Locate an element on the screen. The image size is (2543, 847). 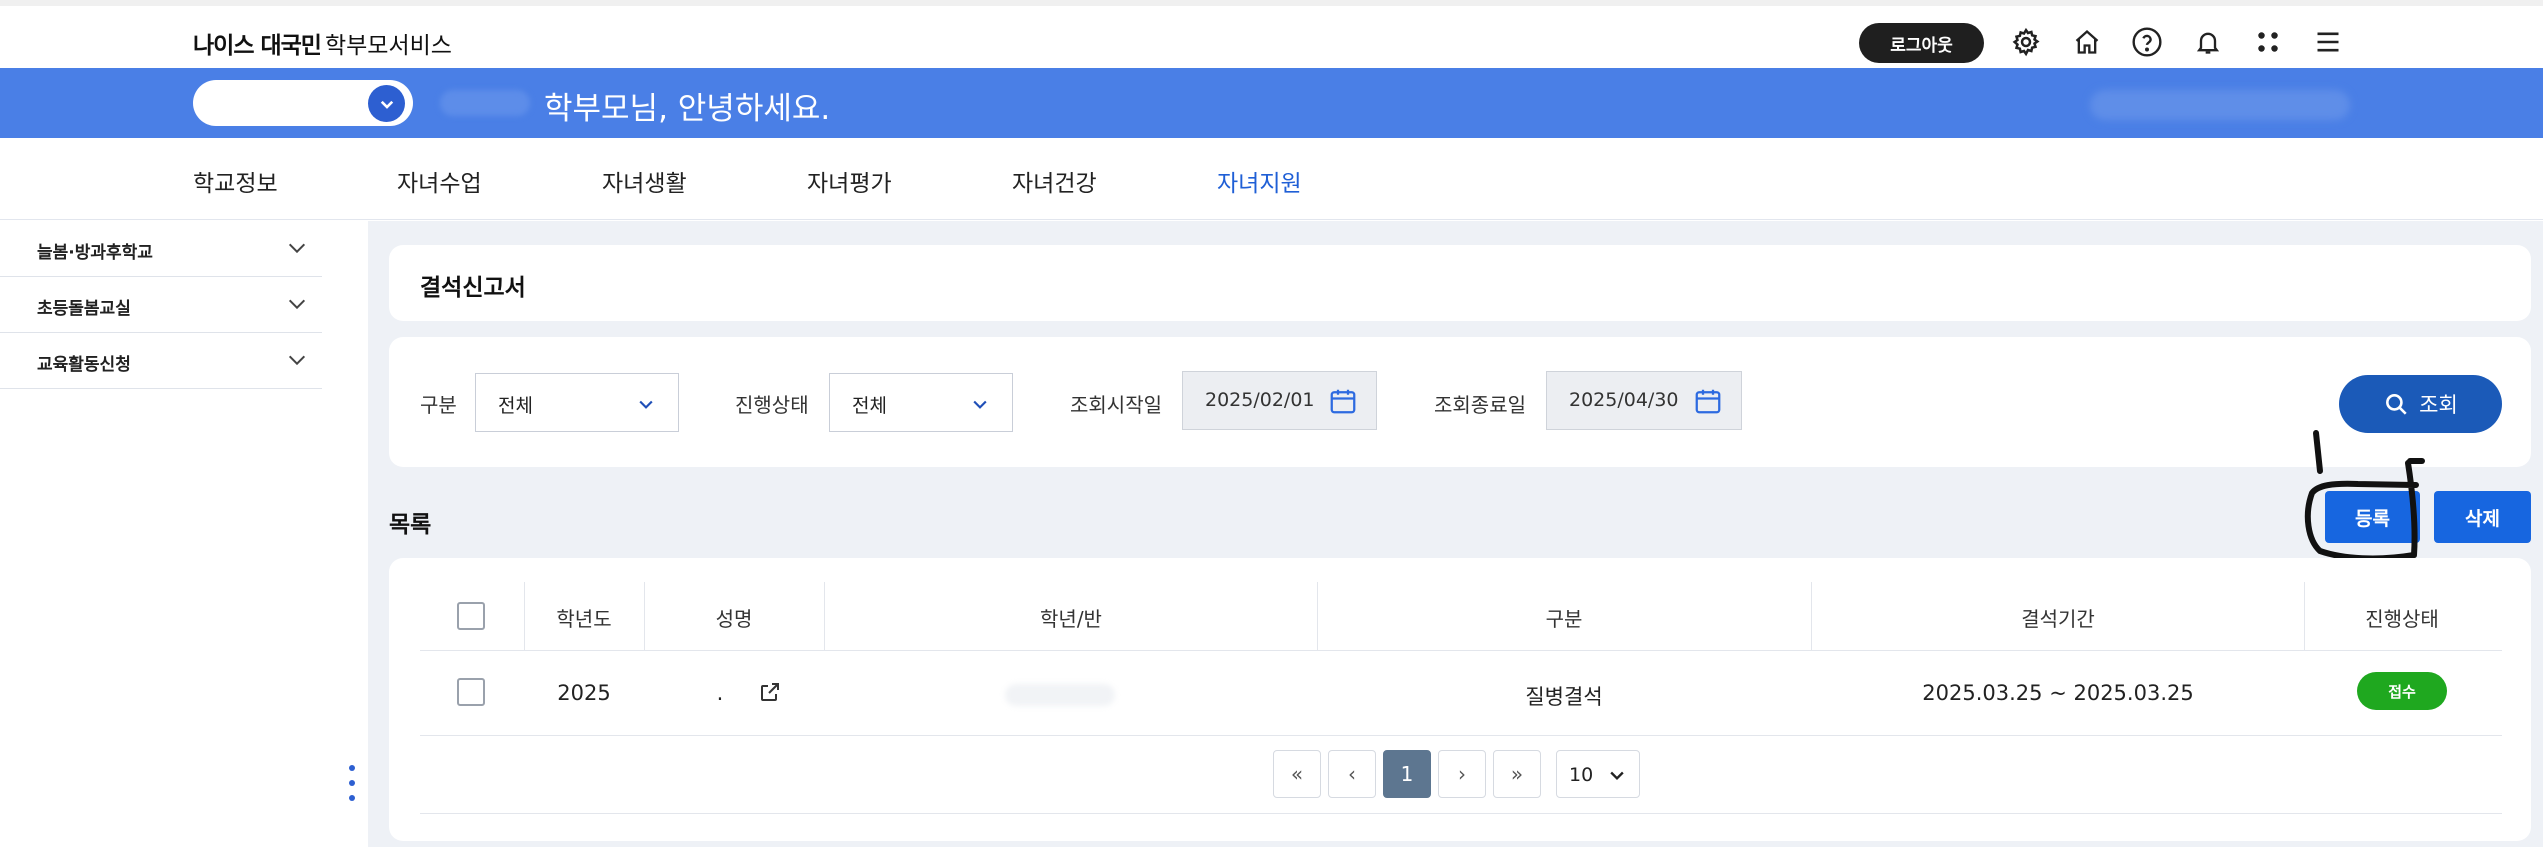
page-number-current: 1 is located at coordinates (1407, 774).